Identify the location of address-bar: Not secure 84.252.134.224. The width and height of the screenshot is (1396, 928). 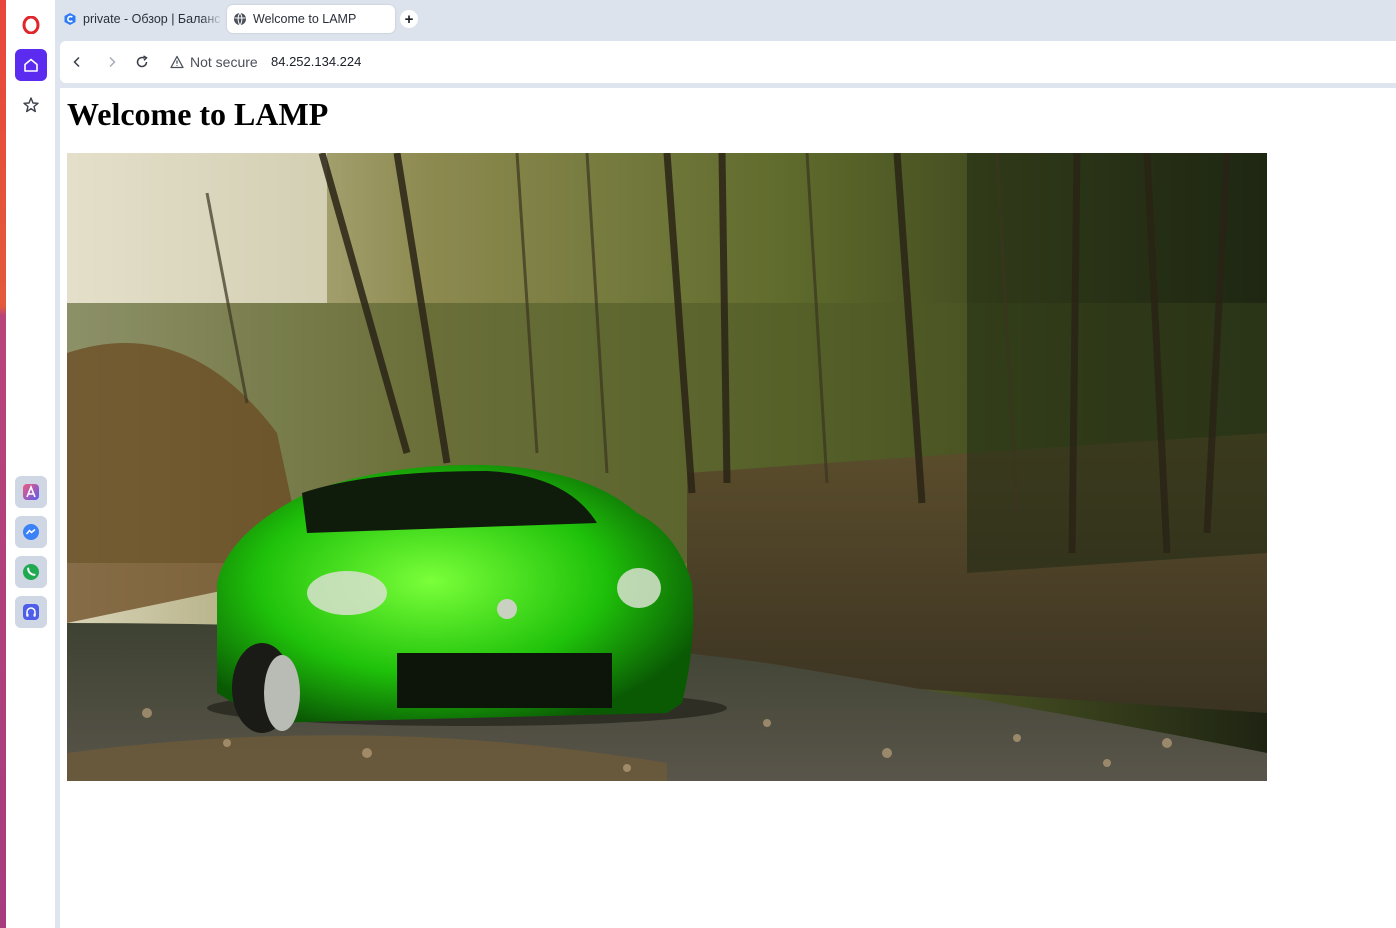
(728, 62).